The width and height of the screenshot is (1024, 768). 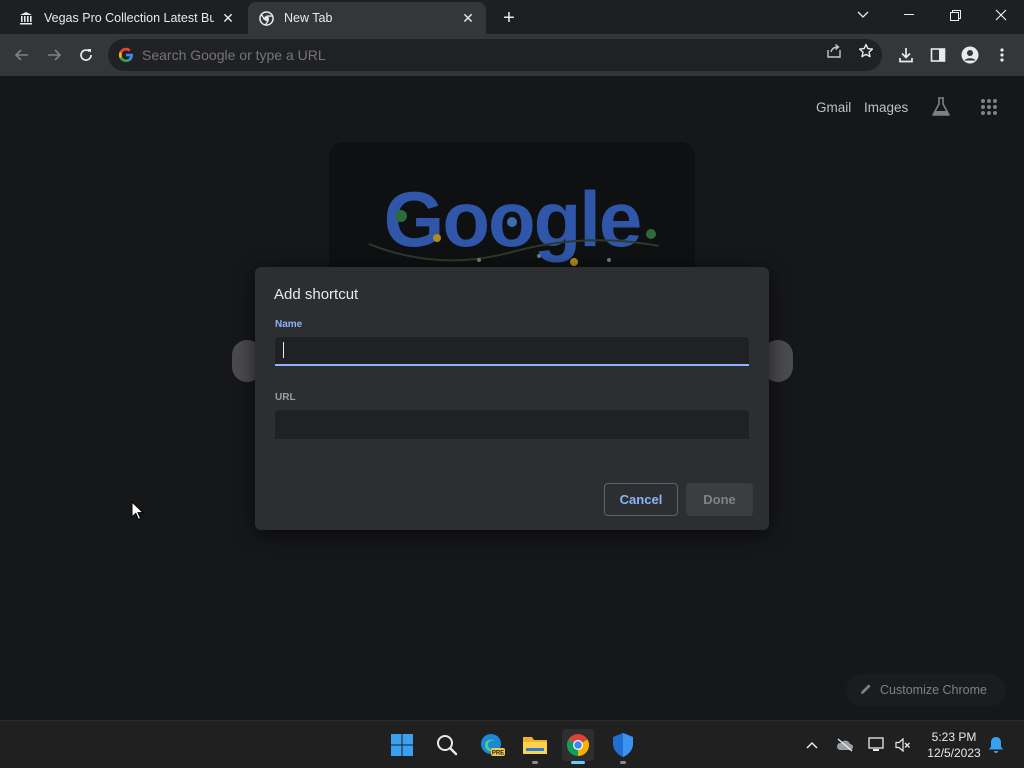 What do you see at coordinates (498, 754) in the screenshot?
I see `edge-badge-text: PRE` at bounding box center [498, 754].